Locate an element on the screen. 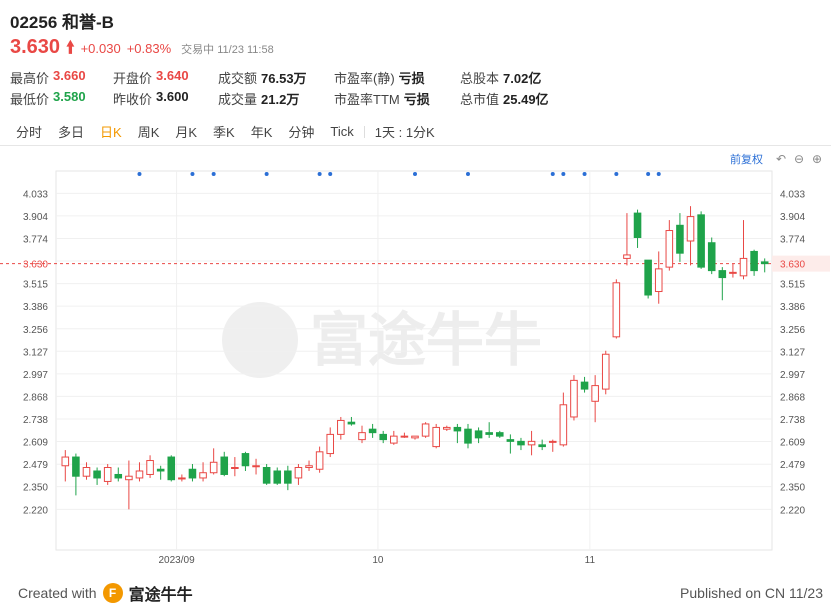 This screenshot has width=831, height=616. y-tick-label-left: 3.256 is located at coordinates (35, 330).